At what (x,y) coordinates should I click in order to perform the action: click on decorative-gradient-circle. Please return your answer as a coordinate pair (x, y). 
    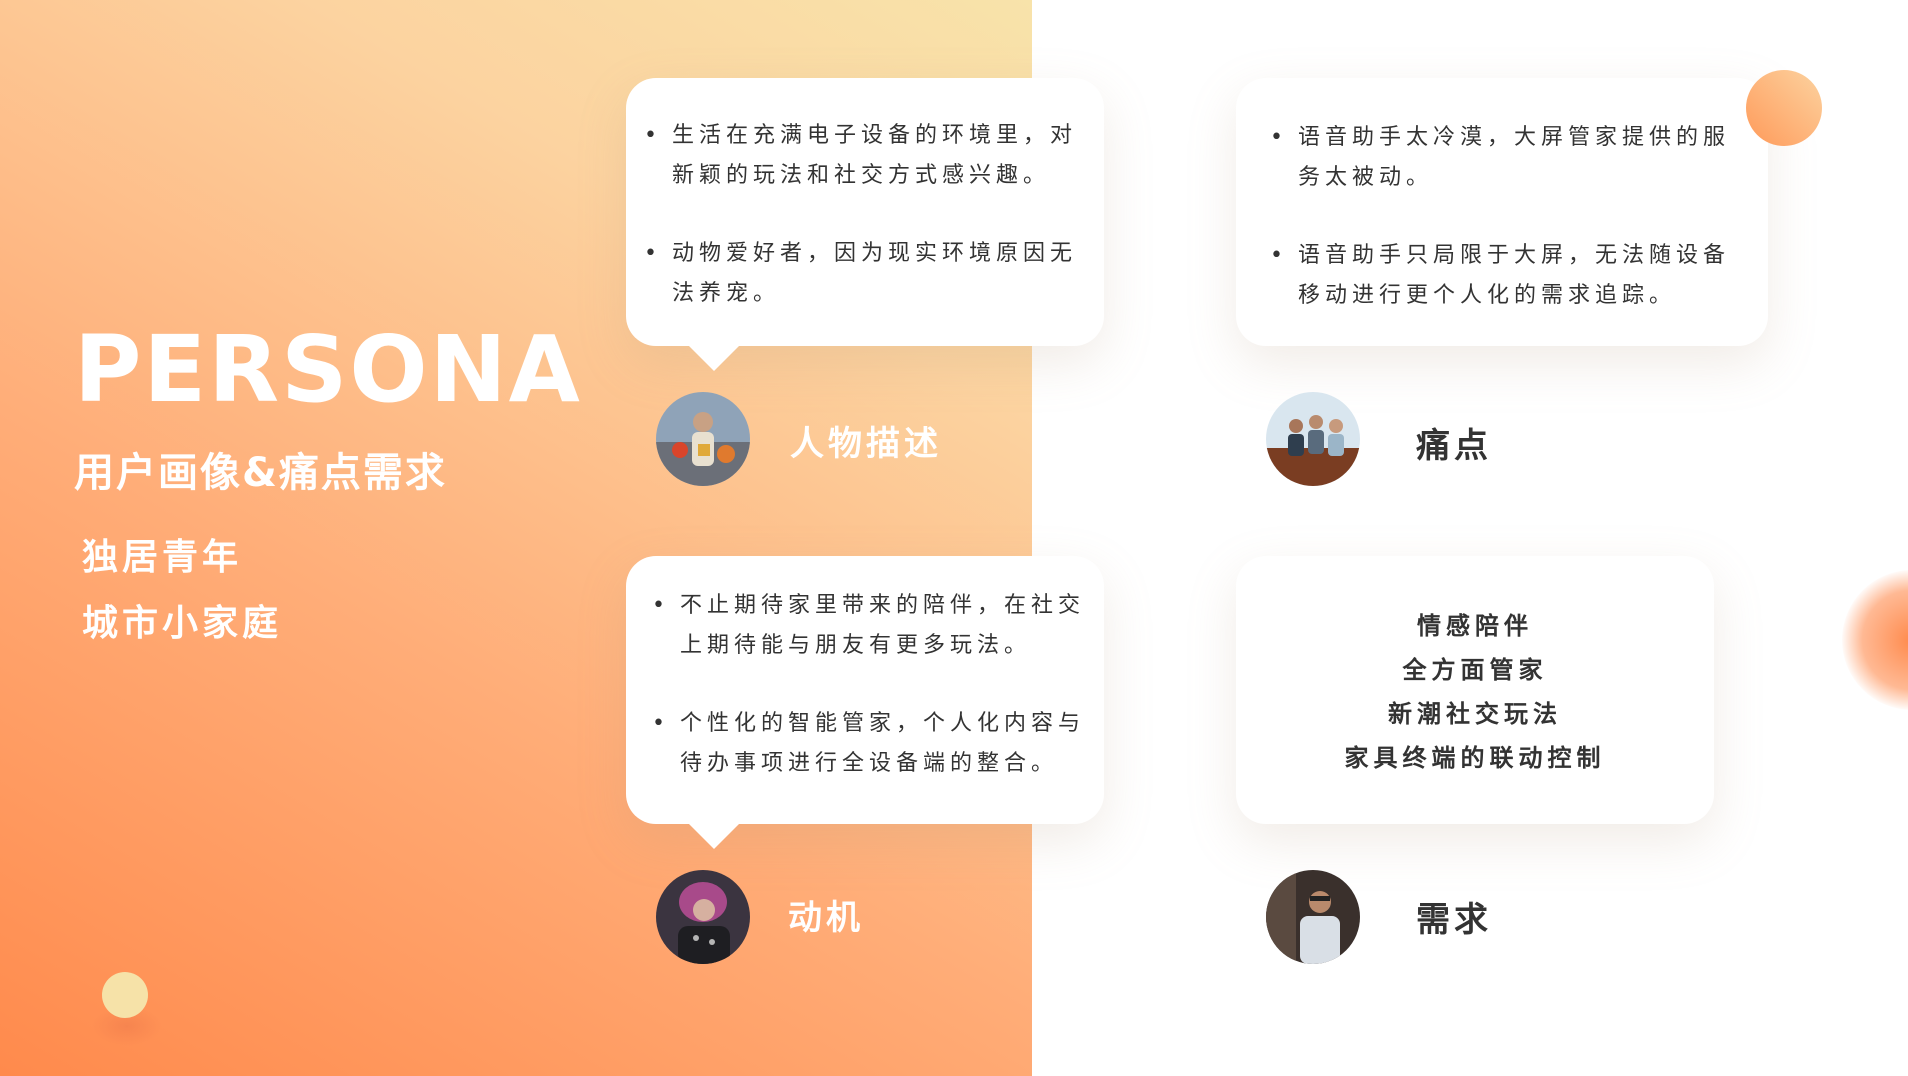
    Looking at the image, I should click on (1784, 108).